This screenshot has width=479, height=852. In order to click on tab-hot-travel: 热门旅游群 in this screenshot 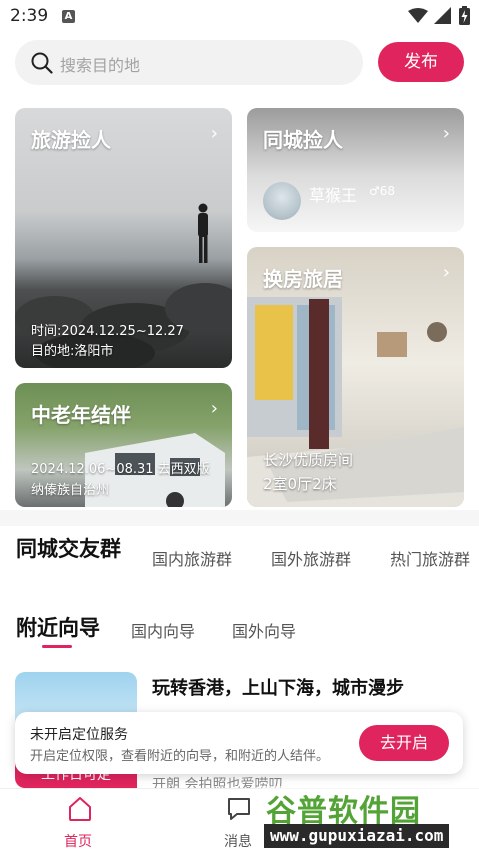, I will do `click(430, 558)`.